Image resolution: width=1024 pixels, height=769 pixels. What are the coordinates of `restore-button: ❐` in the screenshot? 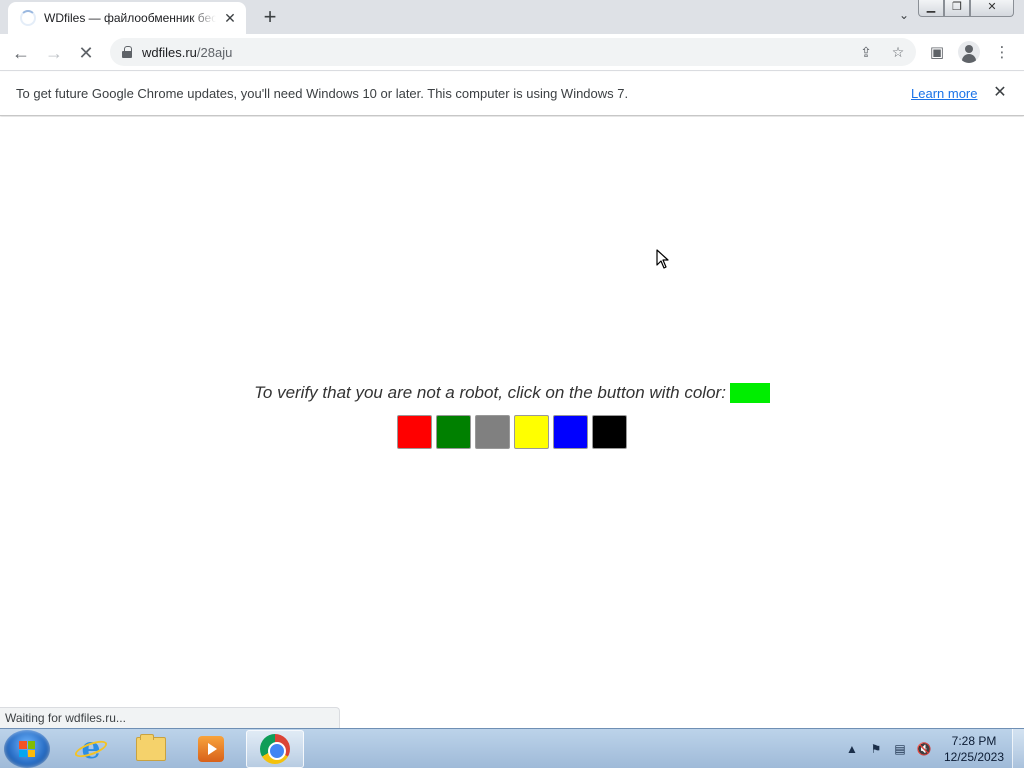 It's located at (957, 8).